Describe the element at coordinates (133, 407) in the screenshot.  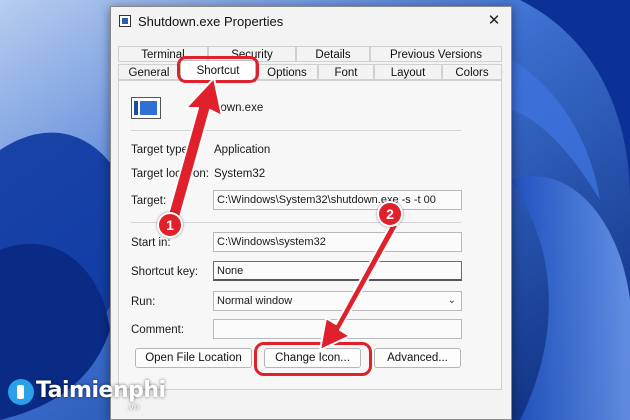
I see `brand-suffix: .vn` at that location.